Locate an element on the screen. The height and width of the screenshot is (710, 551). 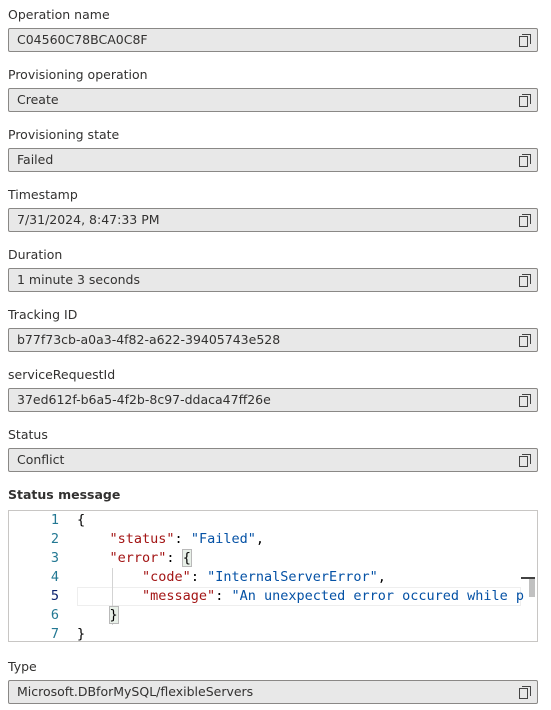
close-brace-outer: } is located at coordinates (81, 634).